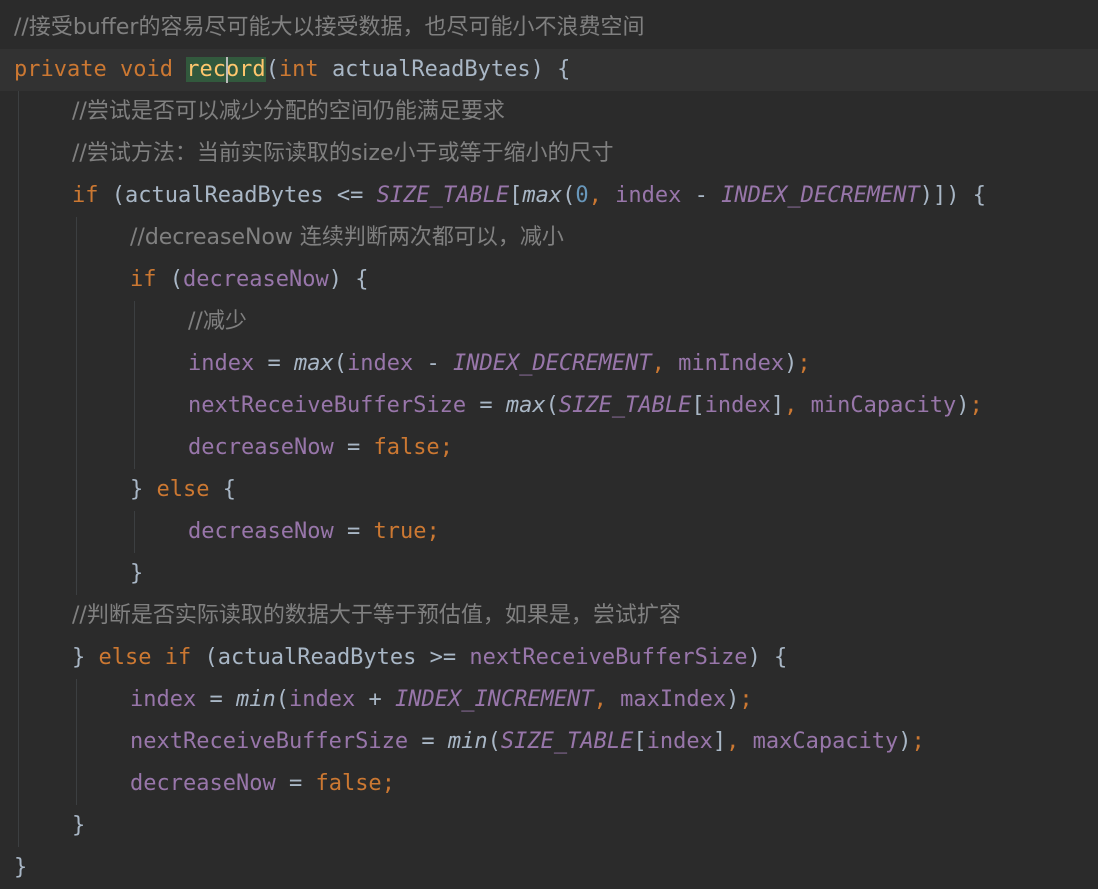 This screenshot has width=1098, height=889. Describe the element at coordinates (347, 237) in the screenshot. I see `code-token-comment: //decreaseNow 连续判断两次都可以，减小` at that location.